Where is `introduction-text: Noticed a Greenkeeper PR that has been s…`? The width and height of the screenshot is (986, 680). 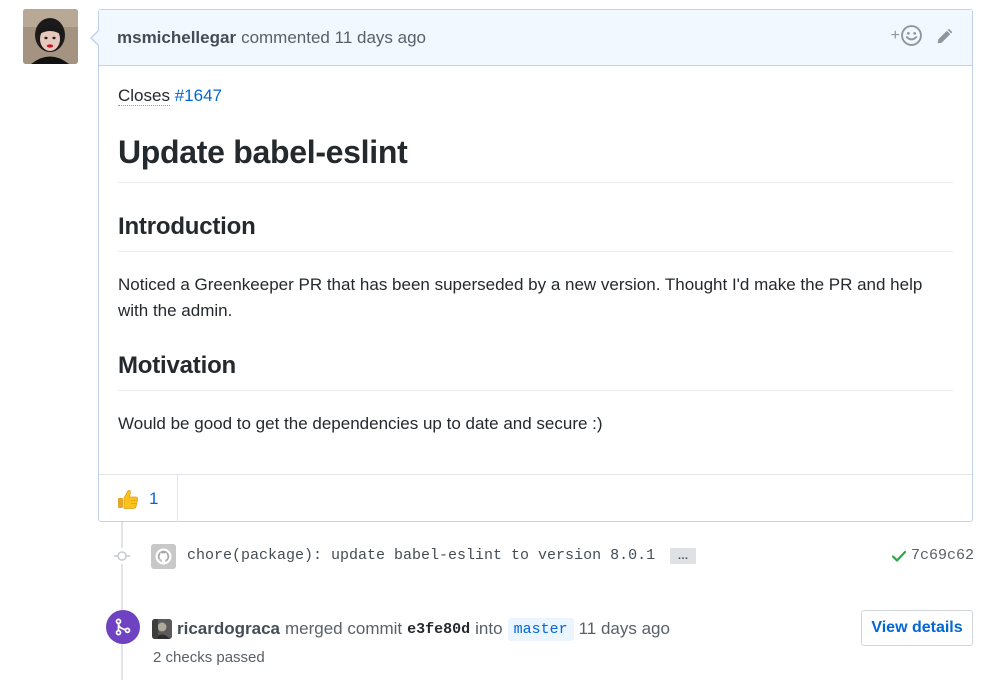
introduction-text: Noticed a Greenkeeper PR that has been s… is located at coordinates (520, 297).